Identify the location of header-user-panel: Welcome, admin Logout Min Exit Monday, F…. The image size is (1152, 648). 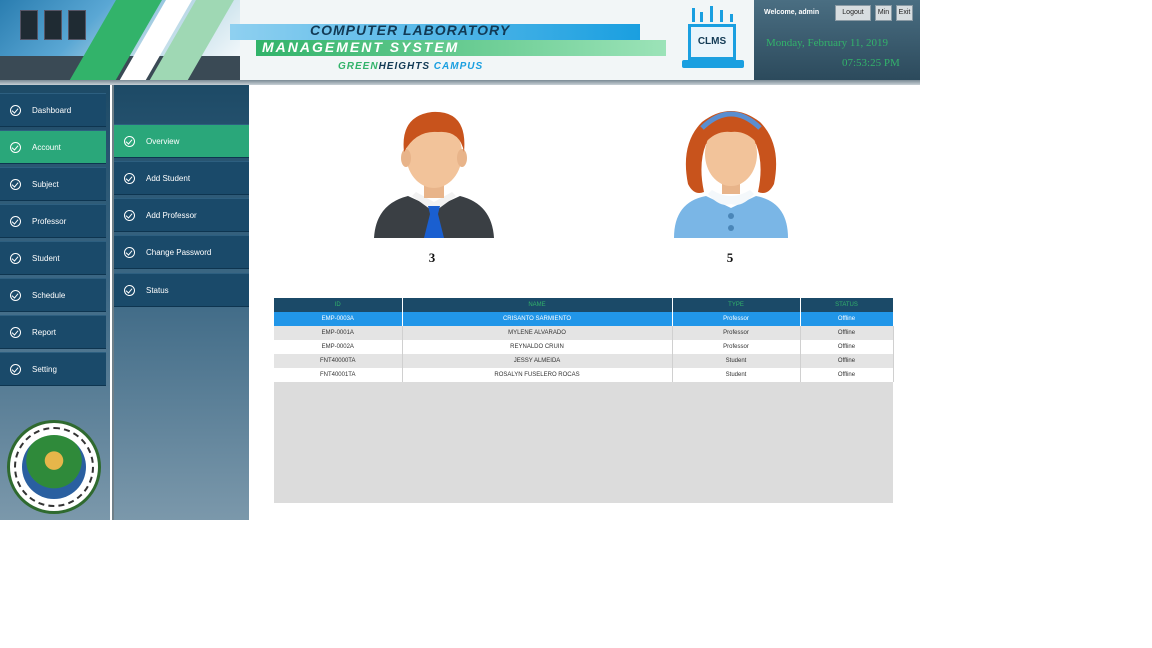
(837, 40).